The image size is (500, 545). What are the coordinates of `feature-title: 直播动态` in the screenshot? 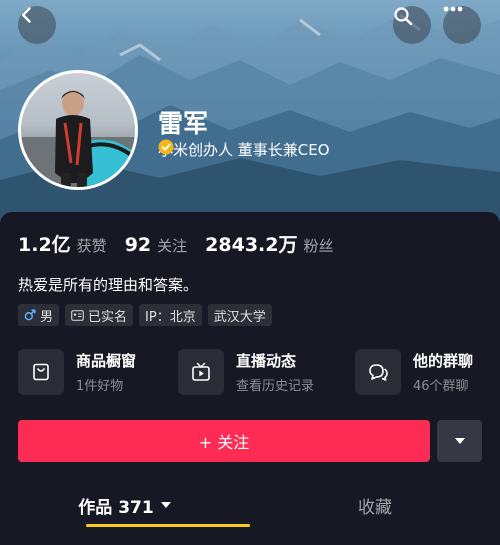 It's located at (266, 361).